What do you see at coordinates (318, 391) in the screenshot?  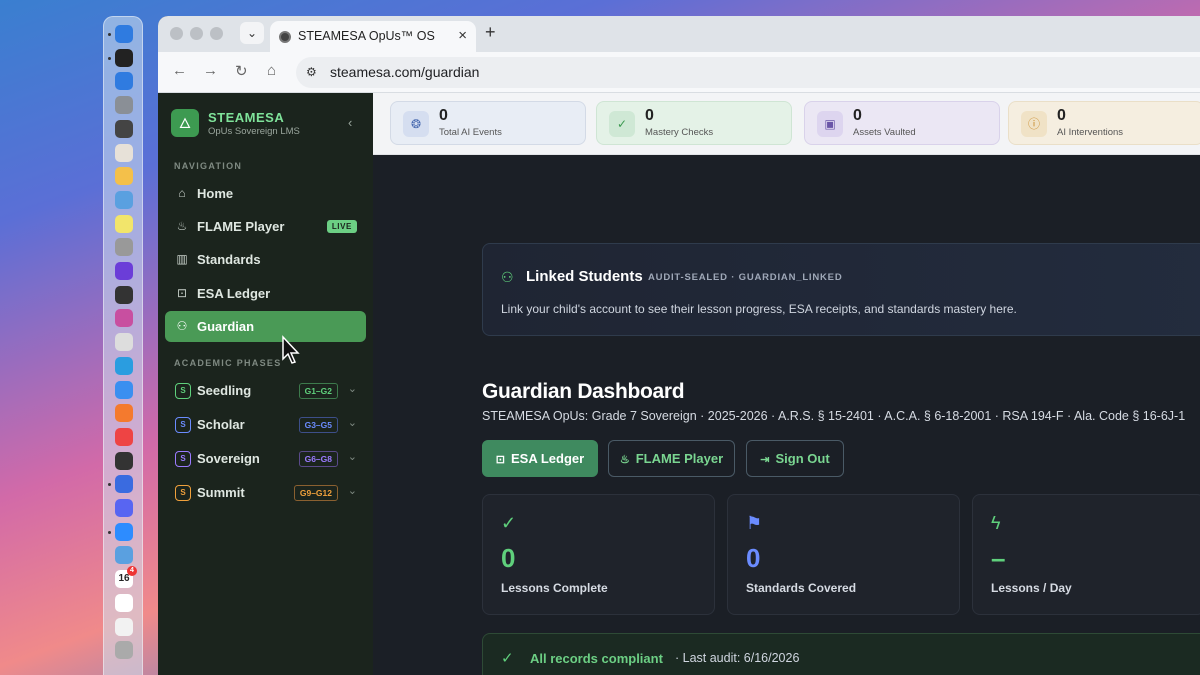 I see `grade-badge: G1–G2` at bounding box center [318, 391].